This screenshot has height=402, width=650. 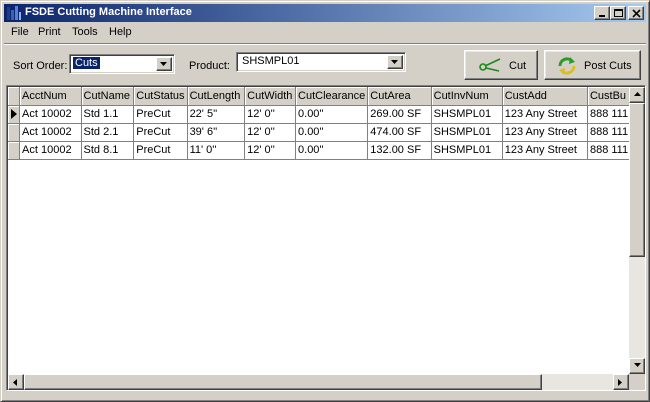 What do you see at coordinates (637, 180) in the screenshot?
I see `vertical-scroll-thumb` at bounding box center [637, 180].